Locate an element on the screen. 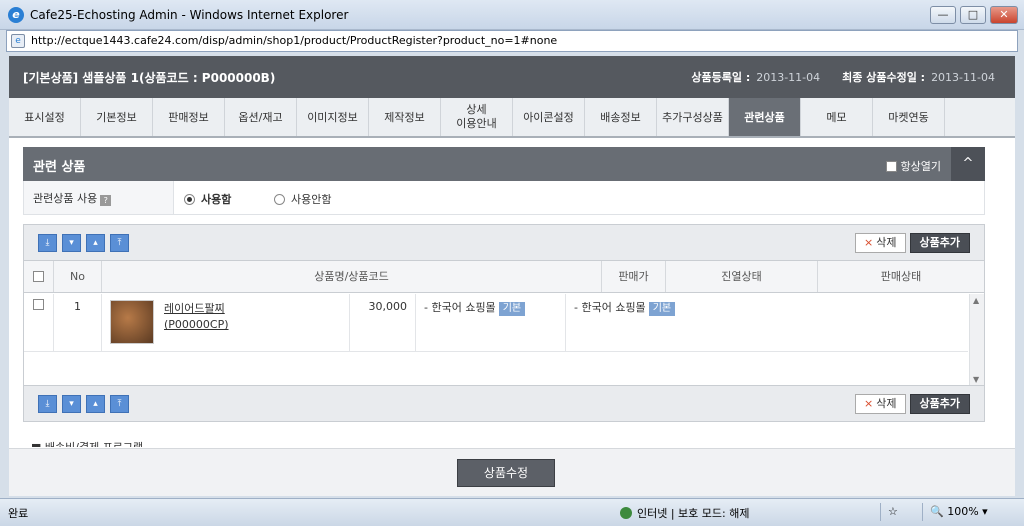 This screenshot has width=1024, height=526. tab-options-stock: 옵션/재고 is located at coordinates (261, 117).